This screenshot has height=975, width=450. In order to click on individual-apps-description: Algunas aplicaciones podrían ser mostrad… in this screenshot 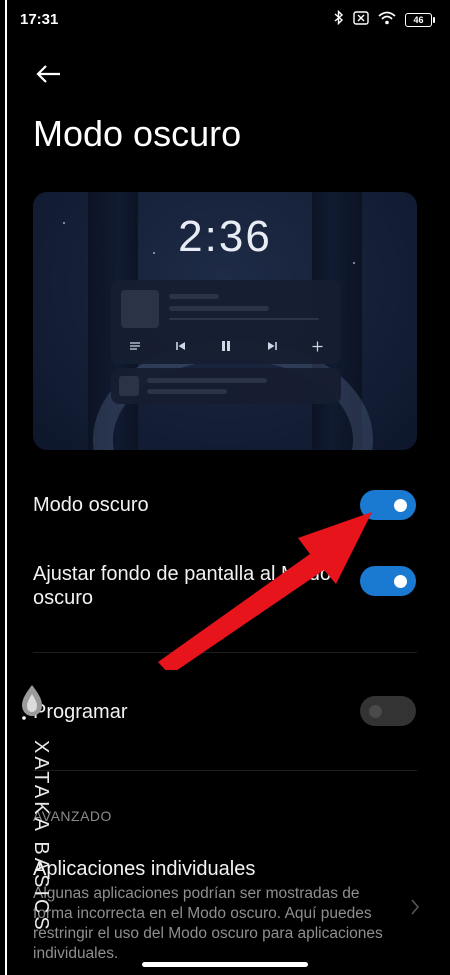, I will do `click(208, 923)`.